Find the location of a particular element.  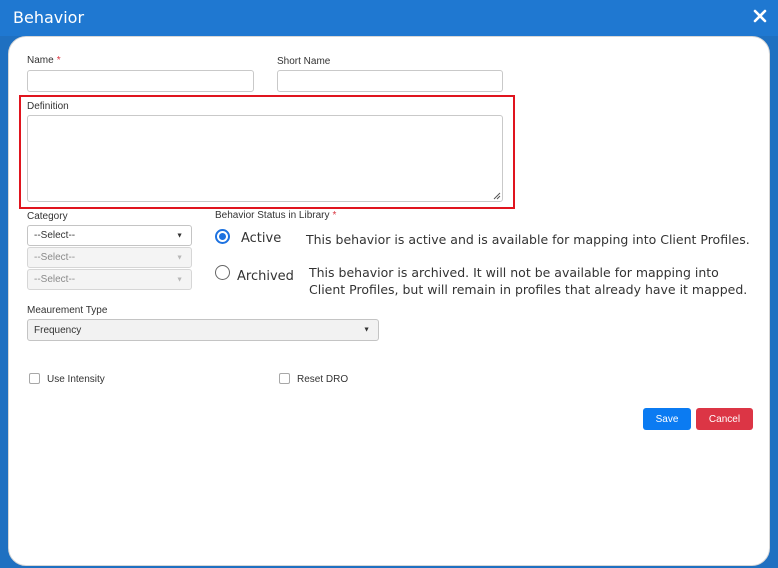

category-select-value: --Select-- is located at coordinates (55, 235).